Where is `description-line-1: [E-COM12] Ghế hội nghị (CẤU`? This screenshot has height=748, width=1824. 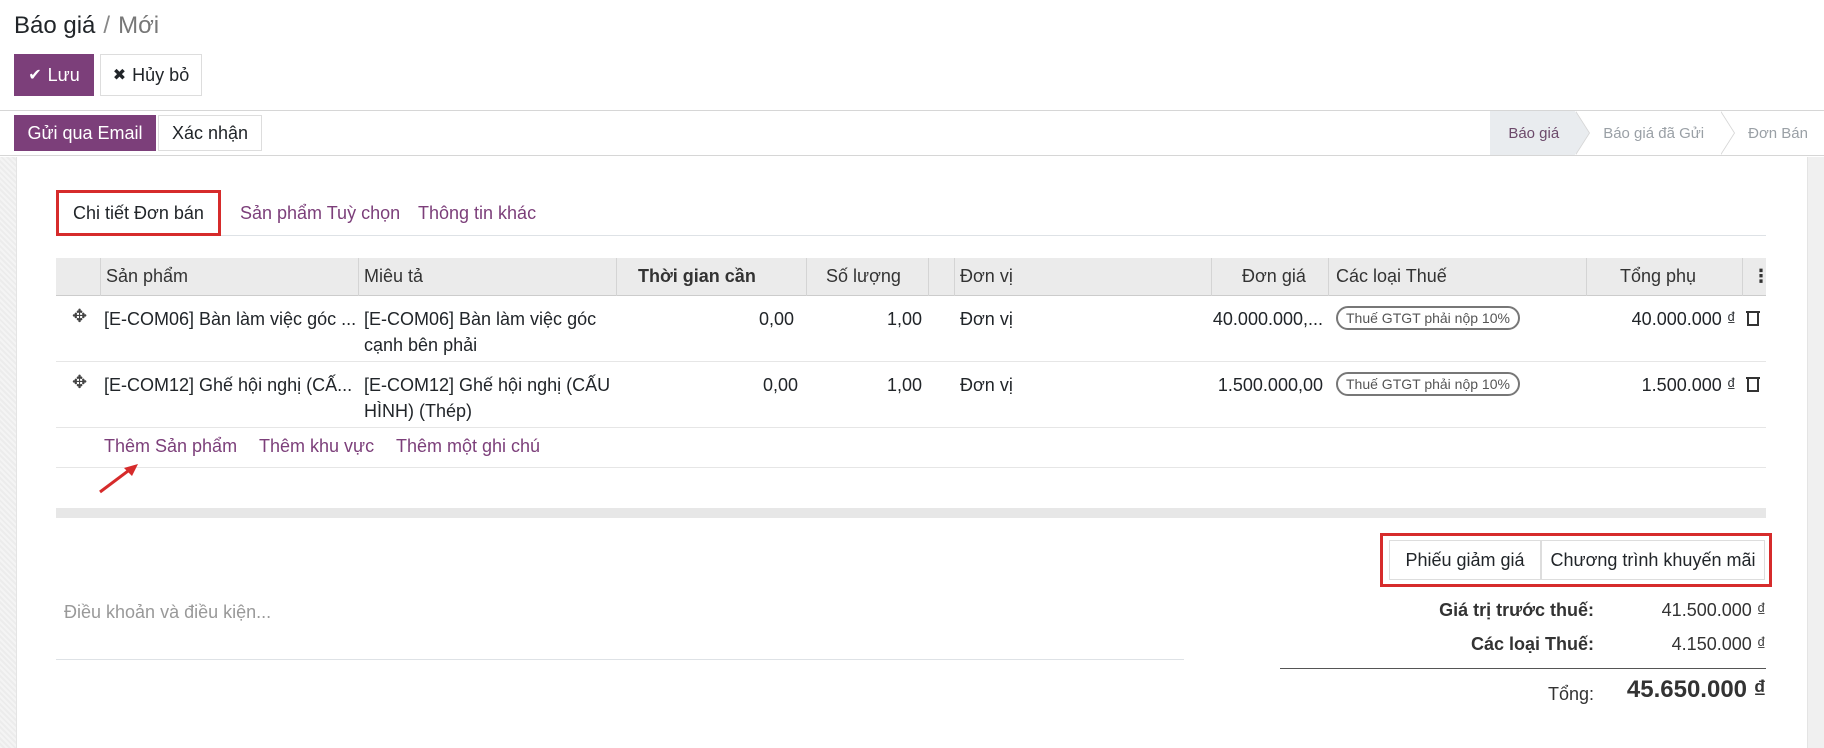 description-line-1: [E-COM12] Ghế hội nghị (CẤU is located at coordinates (487, 385).